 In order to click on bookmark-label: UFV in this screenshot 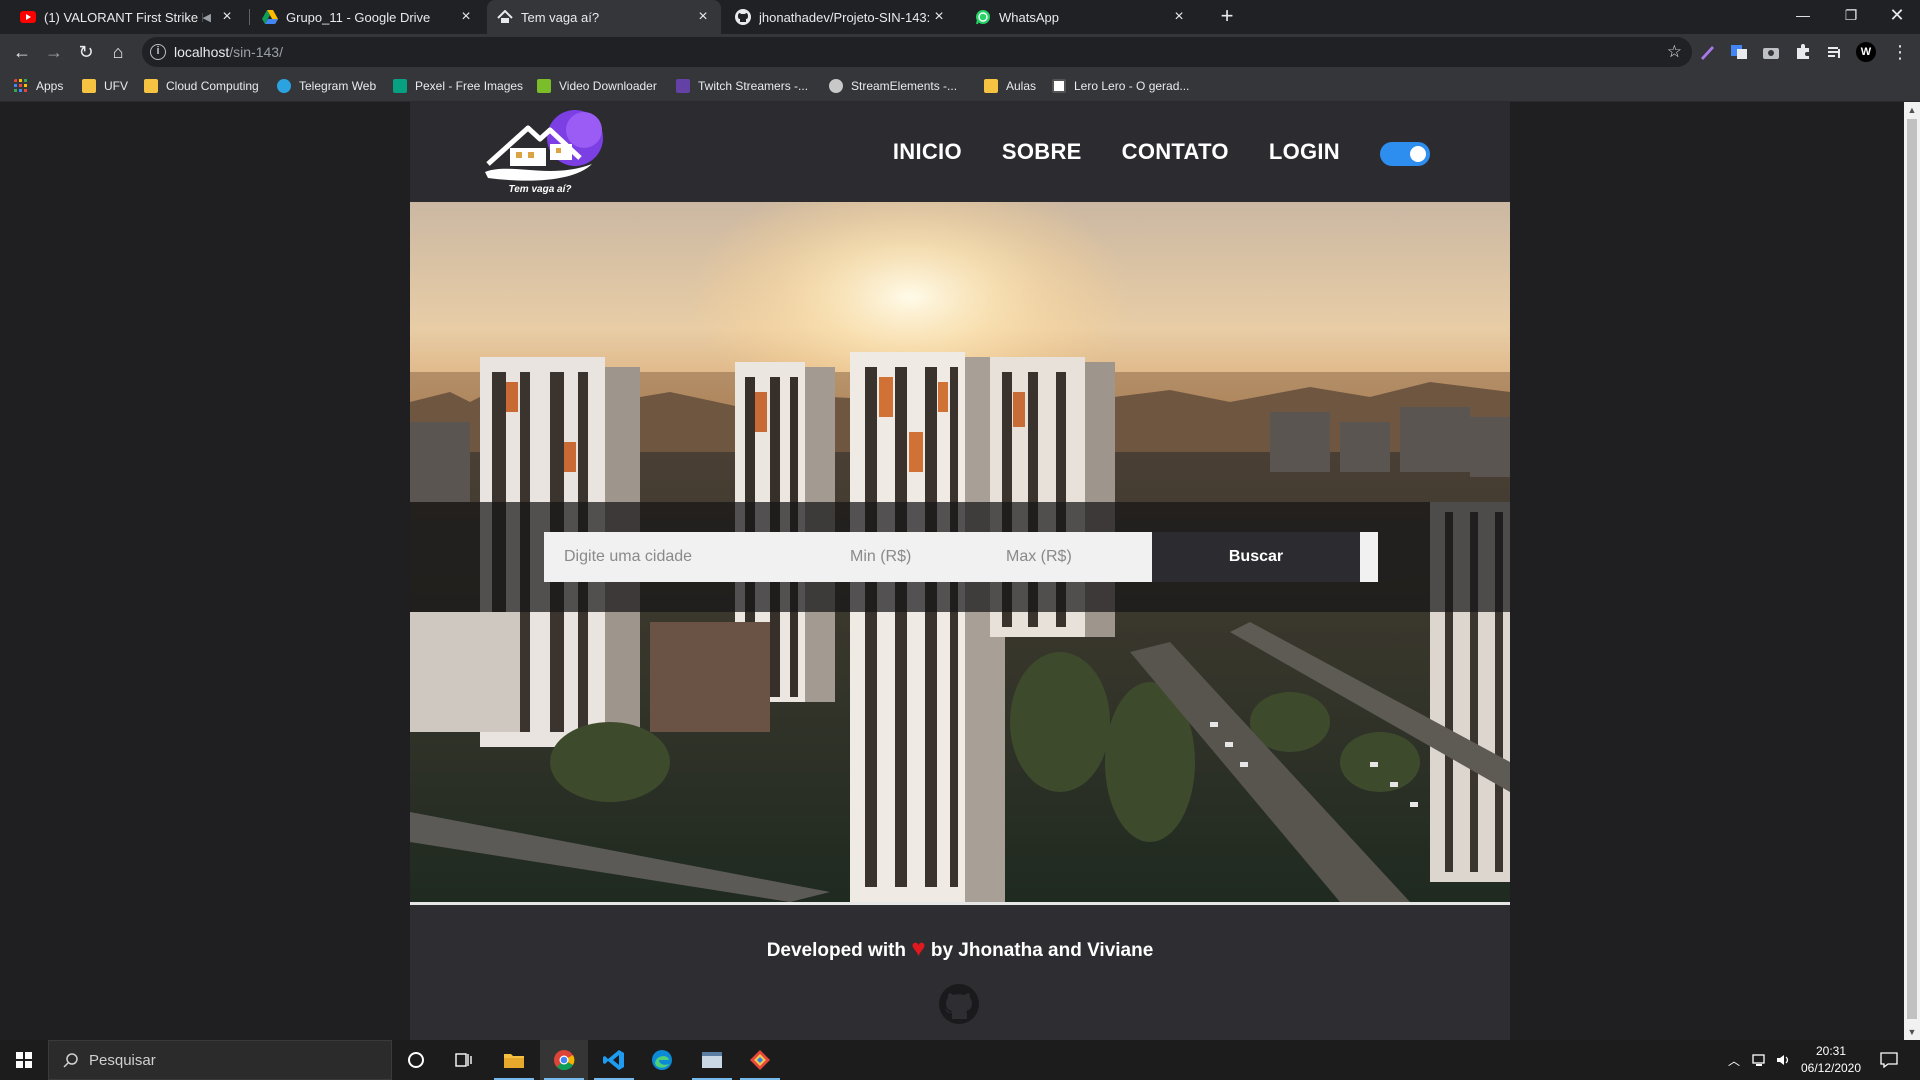, I will do `click(116, 86)`.